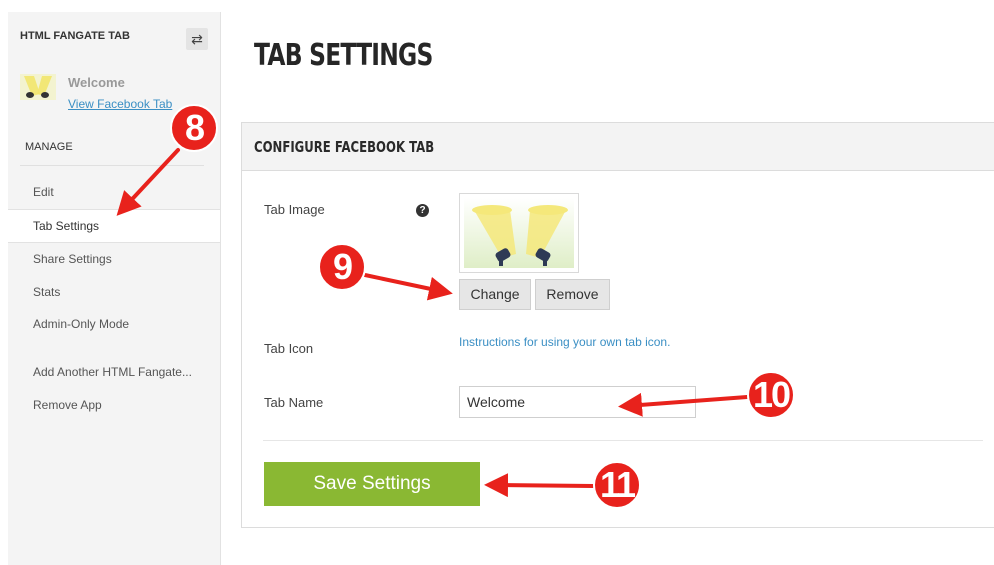  Describe the element at coordinates (66, 226) in the screenshot. I see `sidebar-item-tab-settings: Tab Settings` at that location.